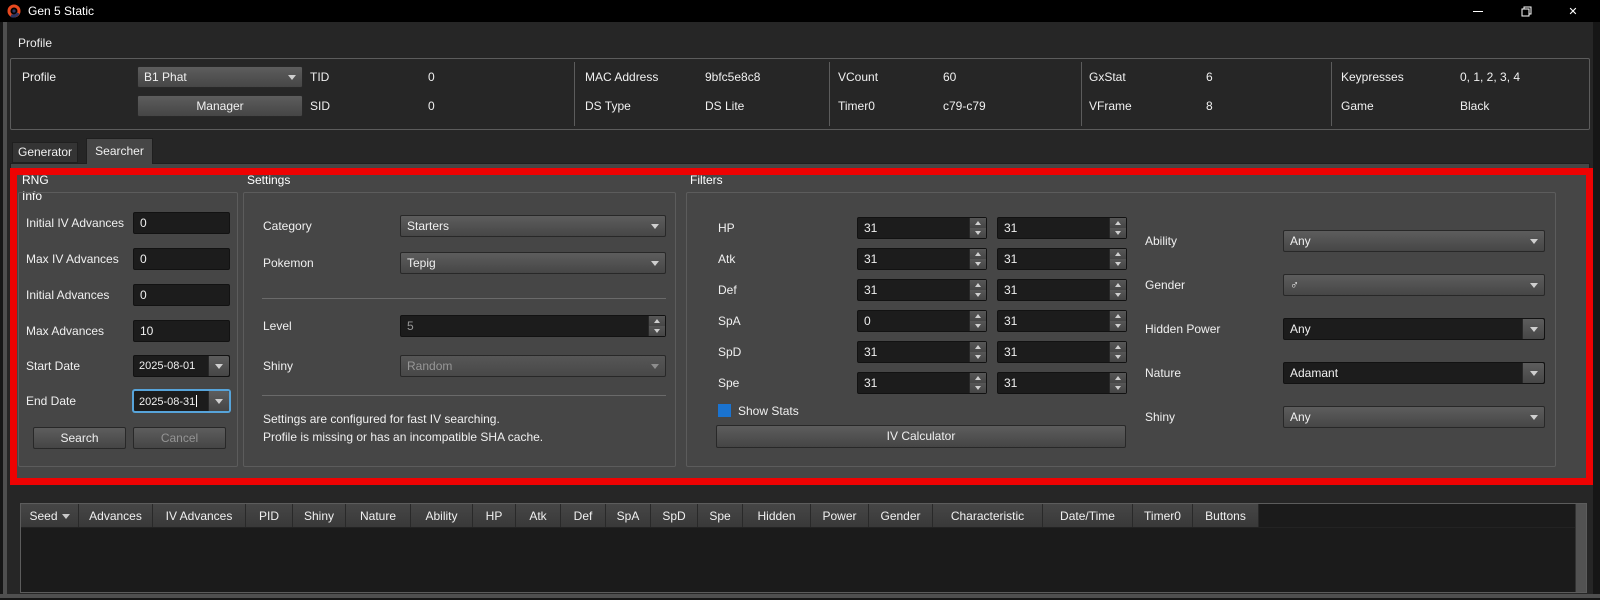 This screenshot has height=600, width=1600. I want to click on tab-searcher: Searcher, so click(119, 151).